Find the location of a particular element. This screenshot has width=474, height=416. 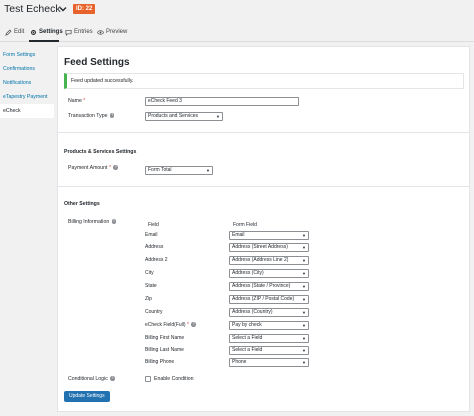

products-section-heading: Products & Services Settings is located at coordinates (100, 152).